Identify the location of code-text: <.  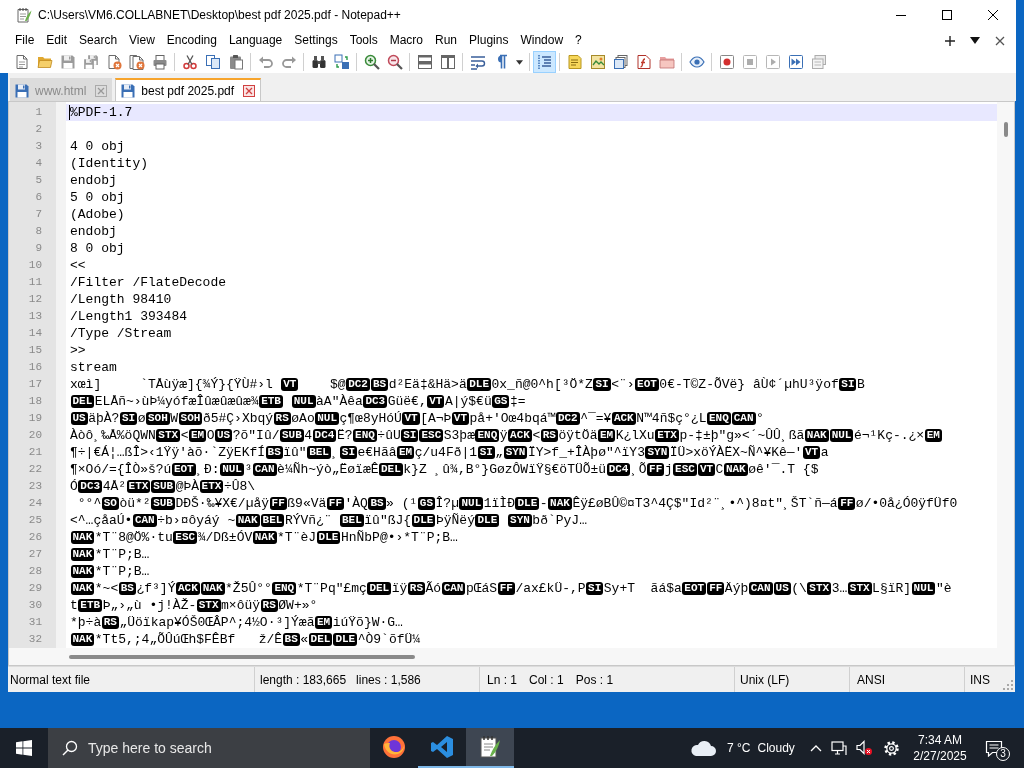
(184, 435).